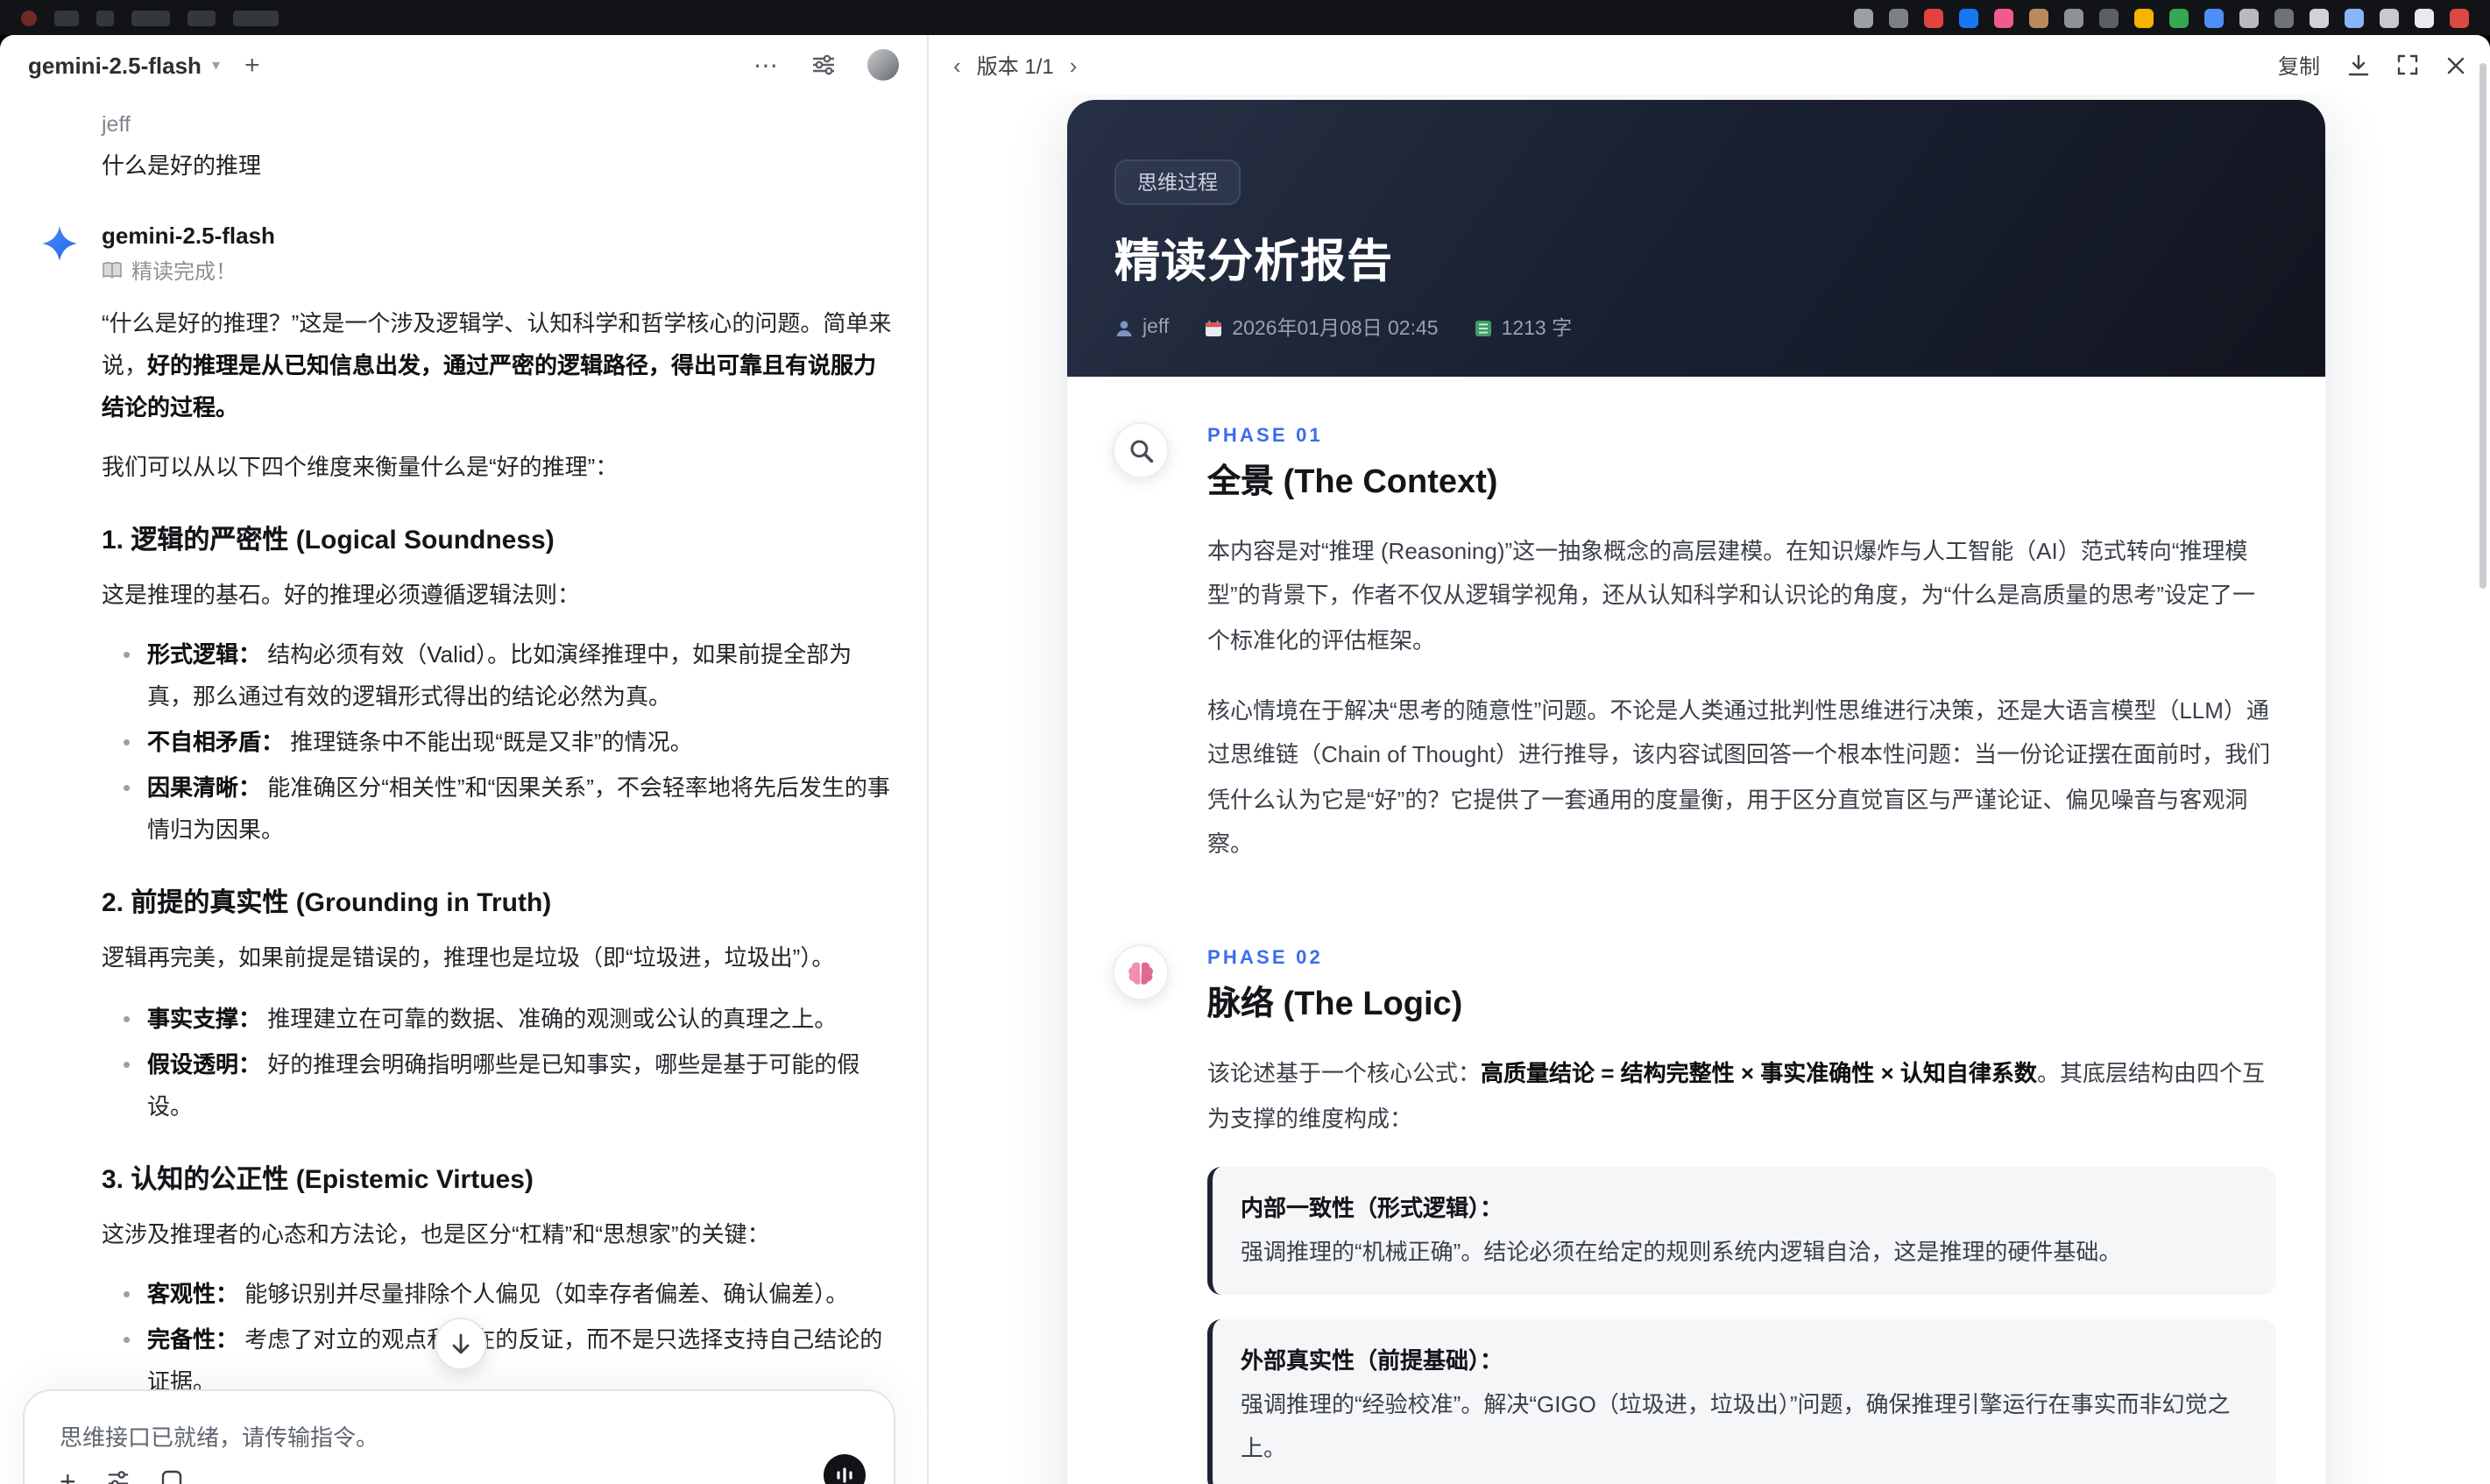  I want to click on list-item-text: 假设透明： 好的推理会明确指明哪些是已知事实，哪些是基于可能的假设。, so click(519, 1085).